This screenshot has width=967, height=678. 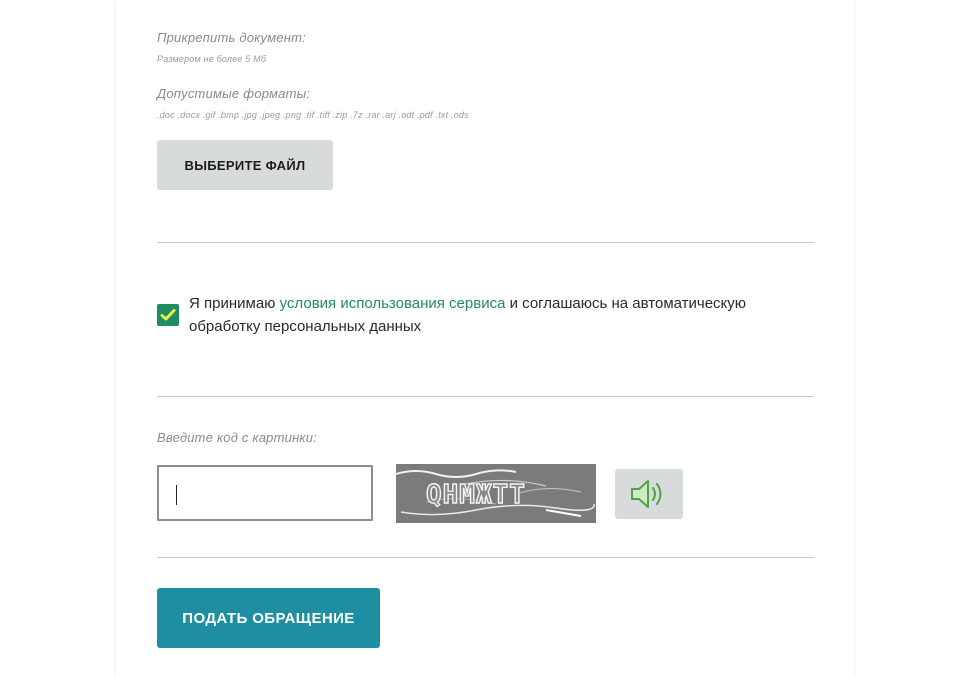 I want to click on submit-button: ПОДАТЬ ОБРАЩЕНИЕ, so click(x=268, y=618).